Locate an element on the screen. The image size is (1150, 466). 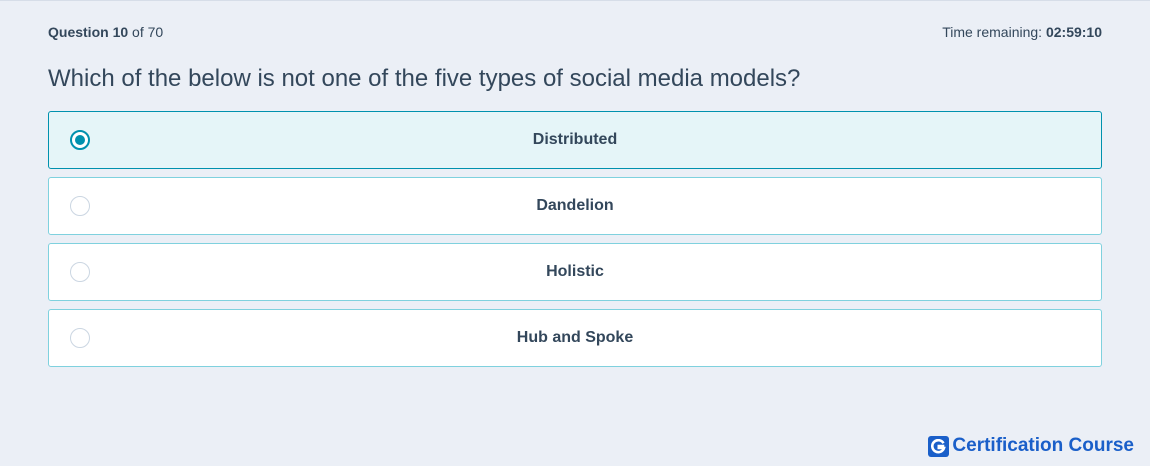
brand-logo: Certification Course is located at coordinates (1031, 446).